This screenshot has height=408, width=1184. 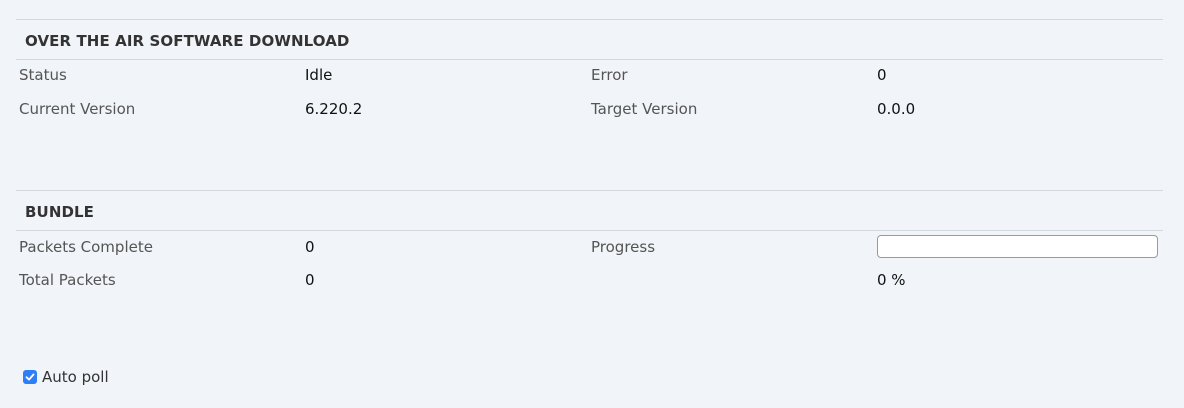 I want to click on ota-section-heading: OVER THE AIR SOFTWARE DOWNLOAD, so click(x=187, y=41).